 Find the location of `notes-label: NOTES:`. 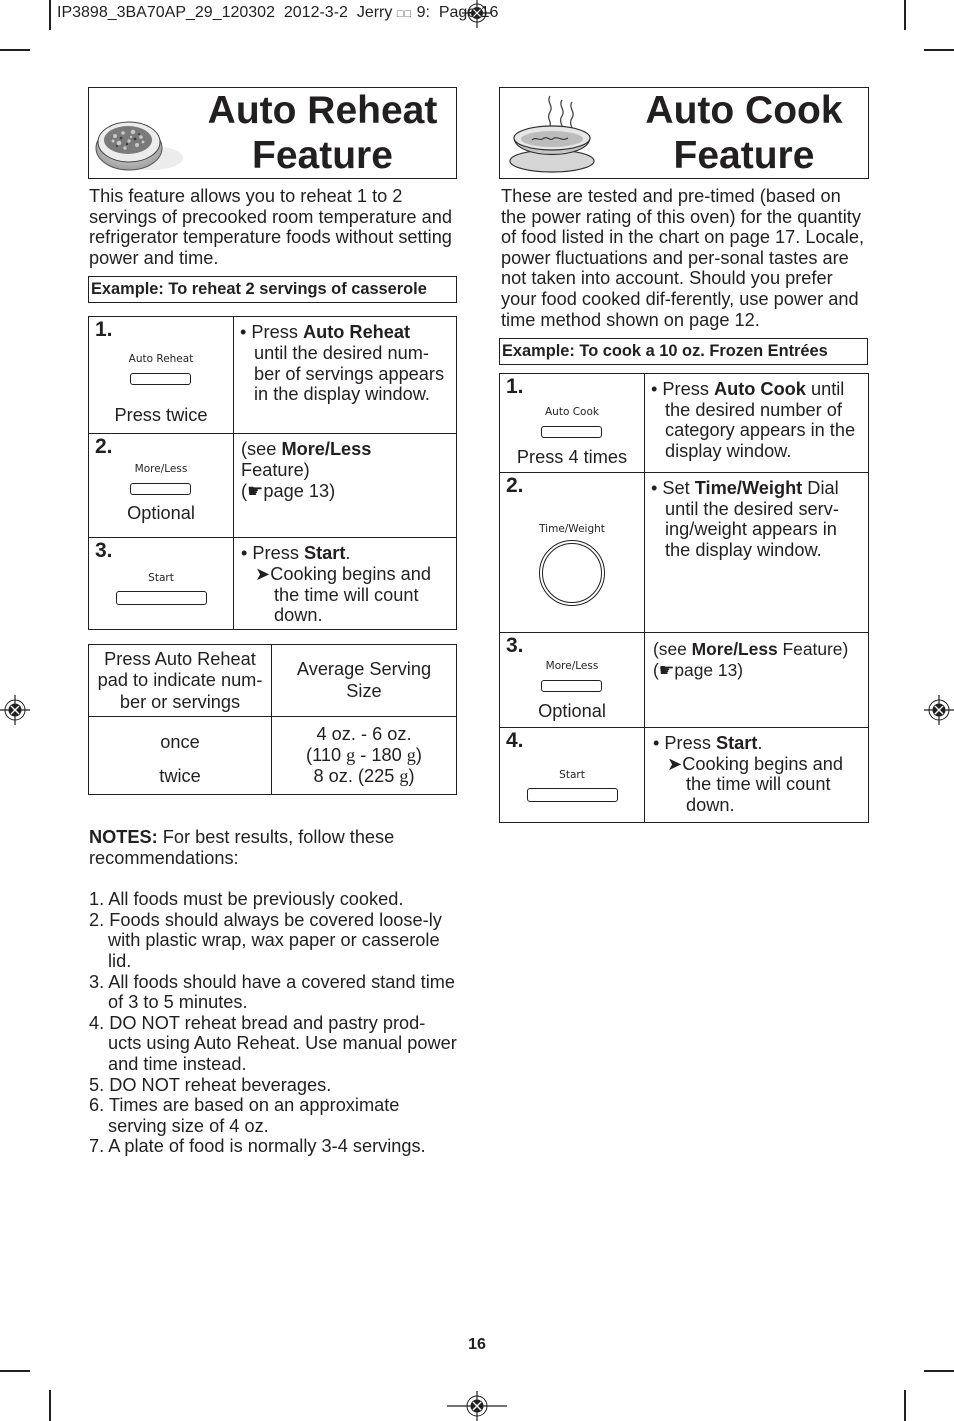

notes-label: NOTES: is located at coordinates (123, 837).